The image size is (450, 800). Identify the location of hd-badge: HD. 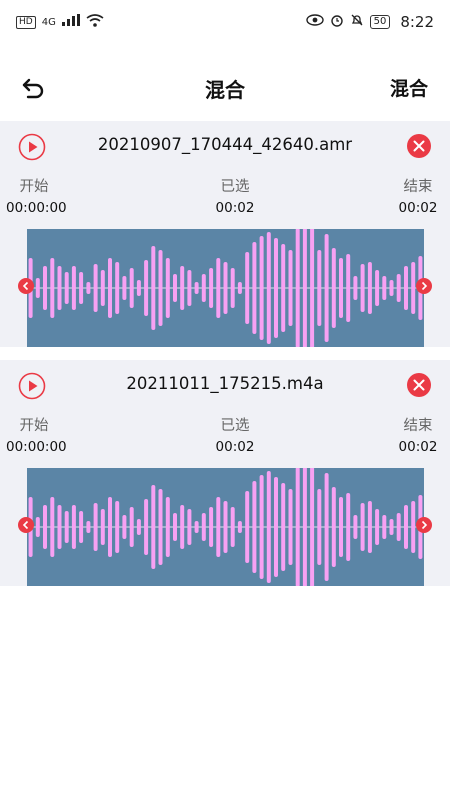
(26, 22).